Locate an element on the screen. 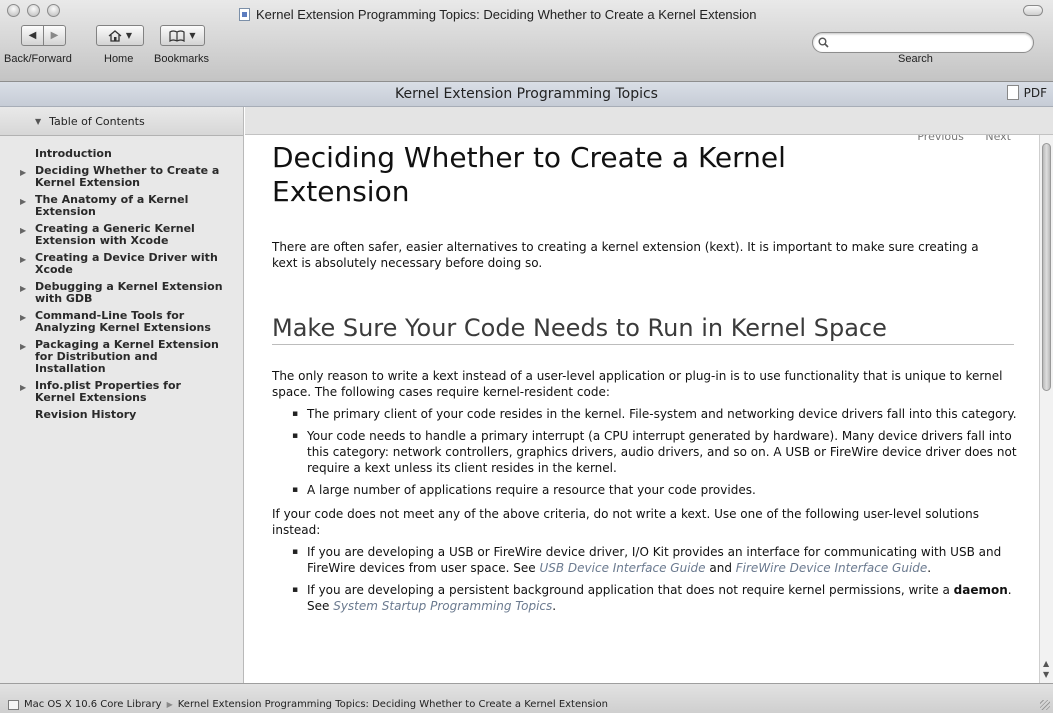 This screenshot has height=713, width=1053. bookmarks-menu-chevron-icon: ▼ is located at coordinates (192, 35).